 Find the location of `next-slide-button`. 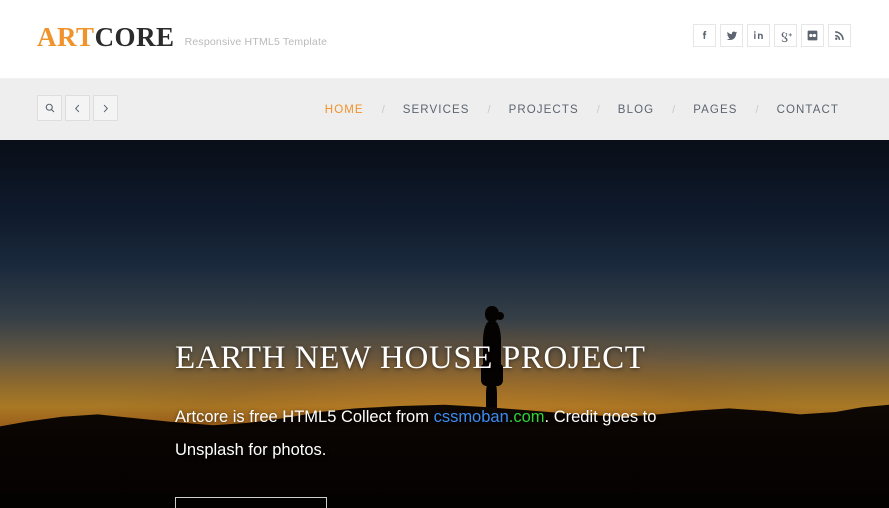

next-slide-button is located at coordinates (105, 108).